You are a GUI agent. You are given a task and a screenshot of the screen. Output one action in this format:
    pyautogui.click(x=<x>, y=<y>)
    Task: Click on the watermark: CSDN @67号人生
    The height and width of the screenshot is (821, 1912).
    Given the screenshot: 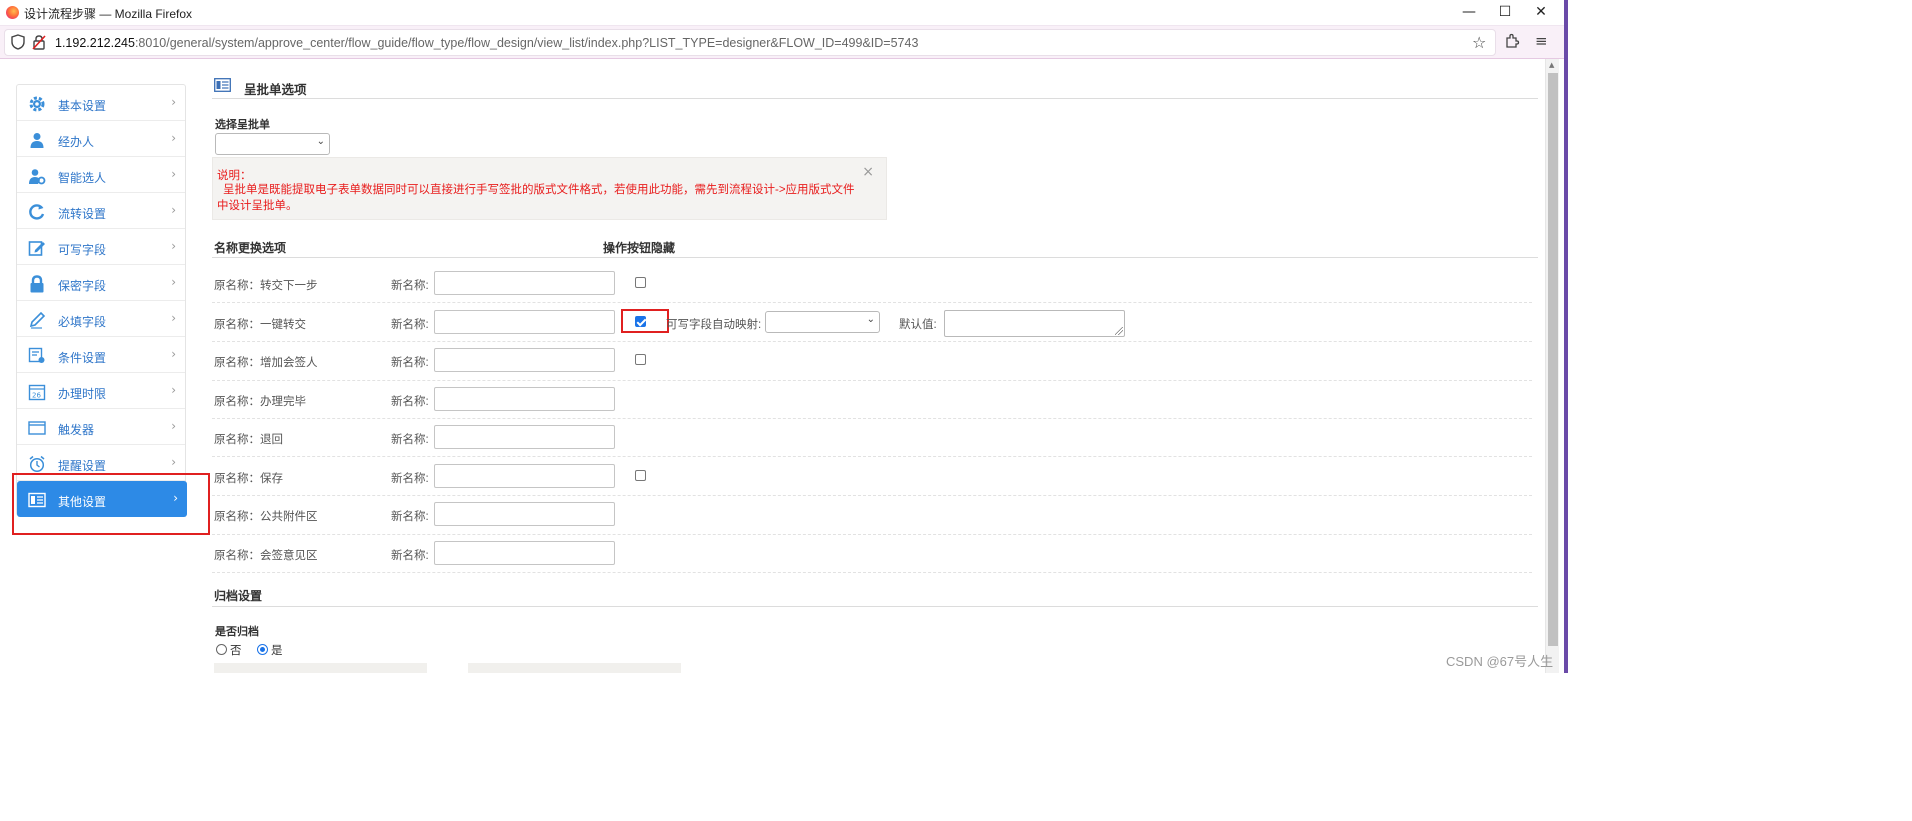 What is the action you would take?
    pyautogui.click(x=1500, y=661)
    